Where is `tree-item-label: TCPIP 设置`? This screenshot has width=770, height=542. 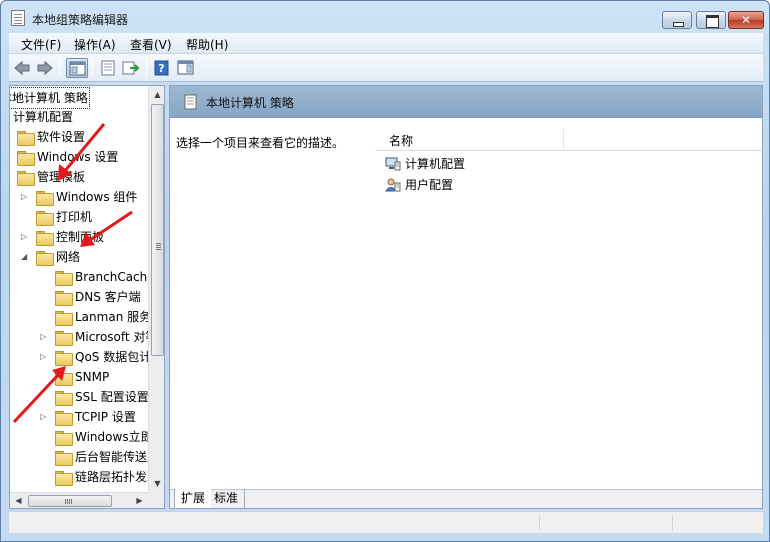 tree-item-label: TCPIP 设置 is located at coordinates (105, 417).